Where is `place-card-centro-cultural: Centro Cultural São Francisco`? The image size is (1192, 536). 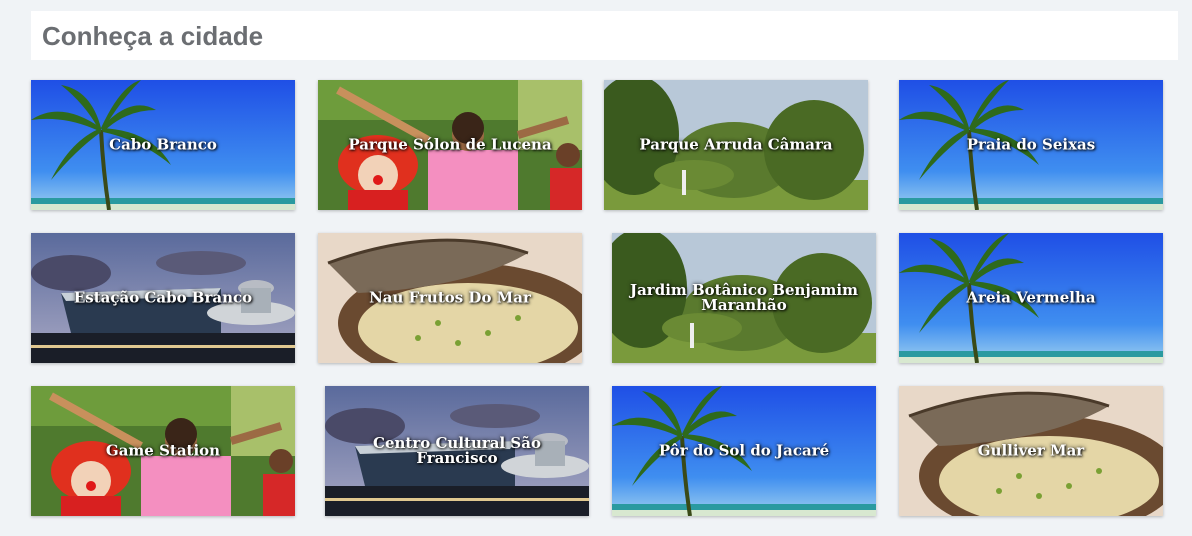
place-card-centro-cultural: Centro Cultural São Francisco is located at coordinates (457, 451).